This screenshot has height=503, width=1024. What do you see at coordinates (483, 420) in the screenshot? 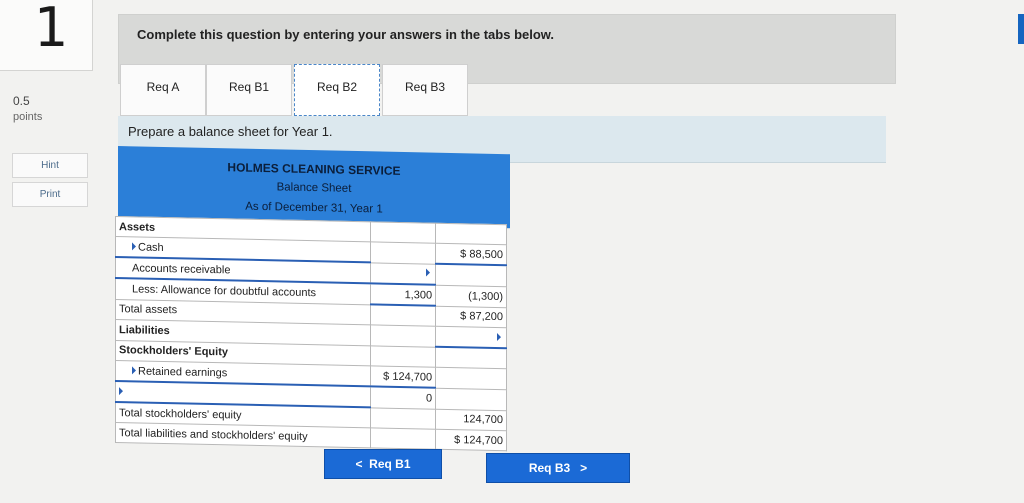
I see `total-se-value: 124,700` at bounding box center [483, 420].